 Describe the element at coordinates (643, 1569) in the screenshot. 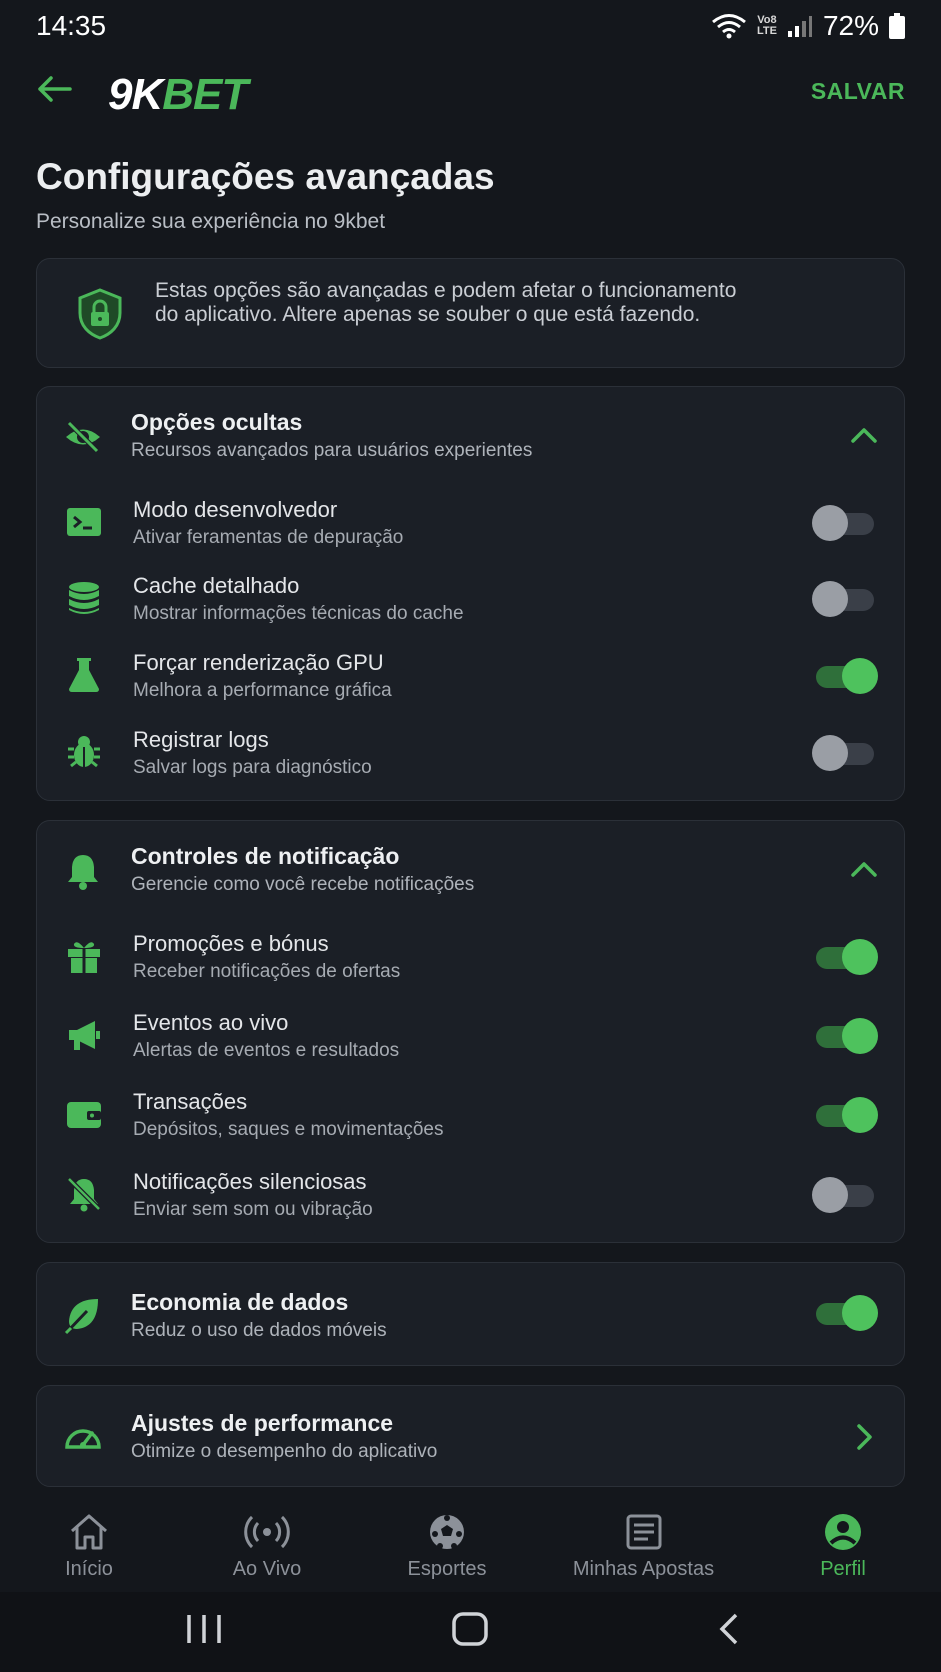

I see `nav-label: Minhas Apostas` at that location.